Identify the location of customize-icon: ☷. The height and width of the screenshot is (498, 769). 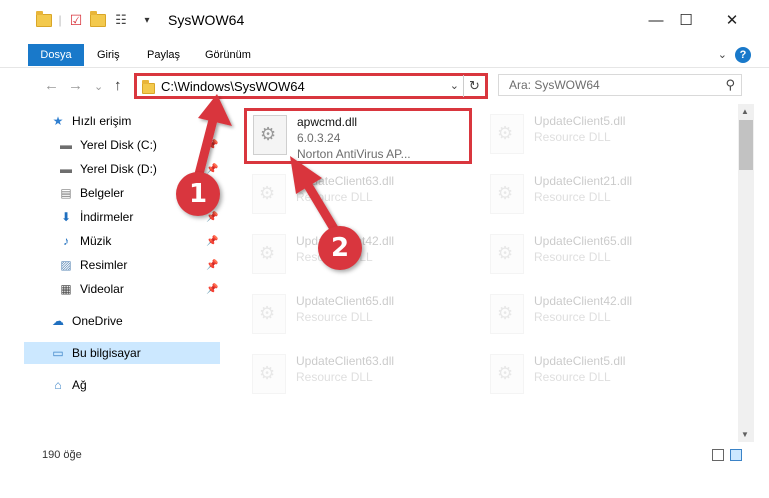
(121, 20).